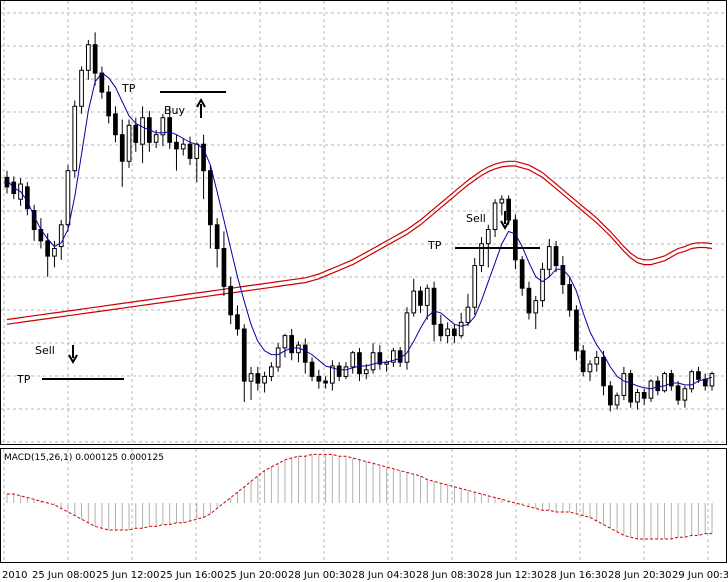 The height and width of the screenshot is (582, 728). I want to click on x-tick-label: 28 Jun 08:30, so click(448, 575).